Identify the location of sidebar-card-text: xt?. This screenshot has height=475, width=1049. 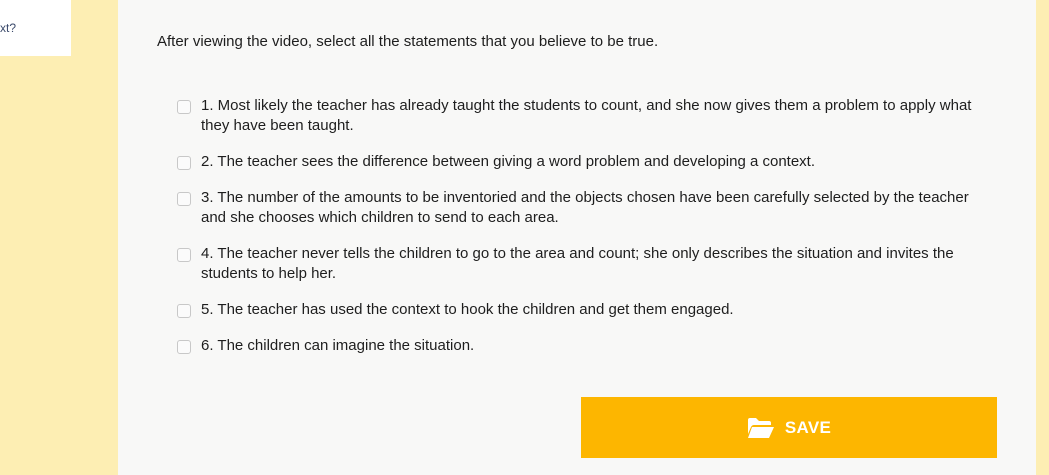
(8, 28).